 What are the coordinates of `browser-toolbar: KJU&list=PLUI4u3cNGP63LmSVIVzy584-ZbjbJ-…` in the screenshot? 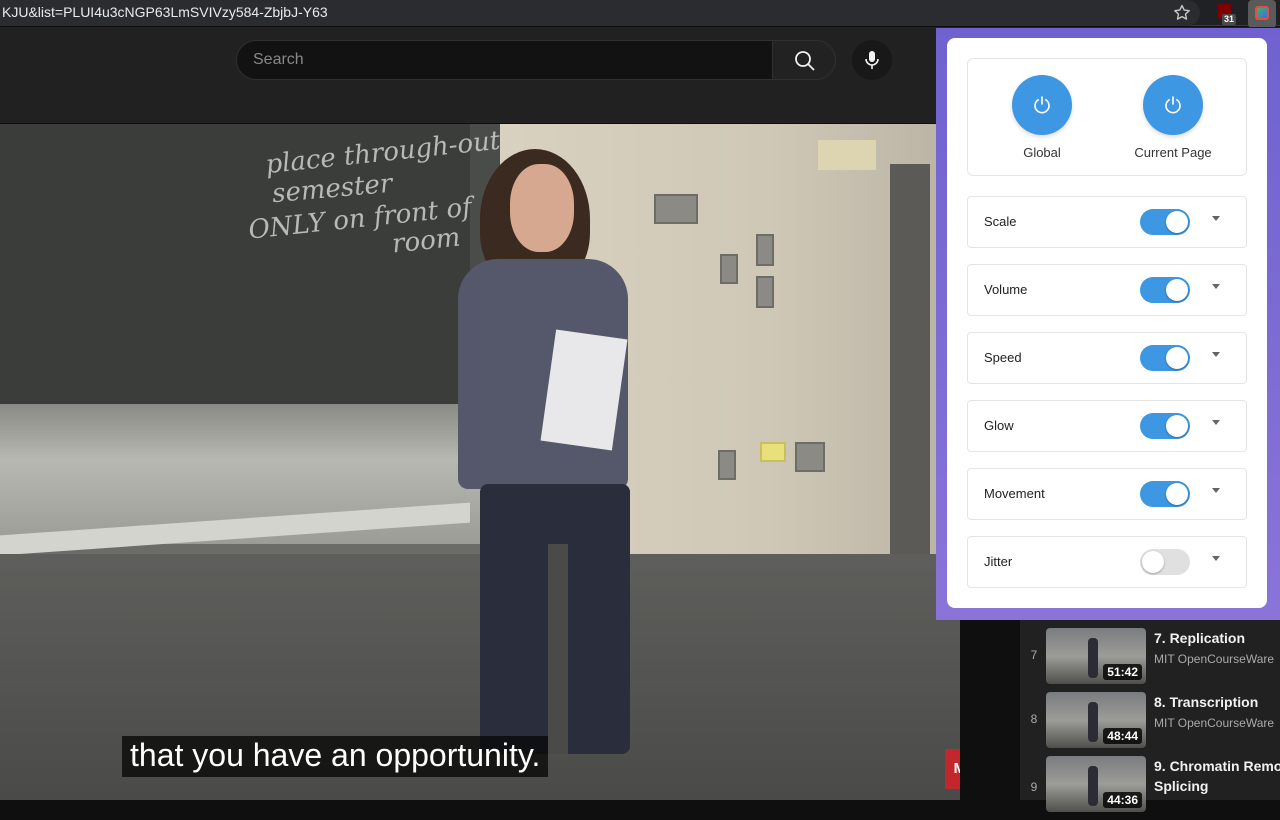 It's located at (640, 14).